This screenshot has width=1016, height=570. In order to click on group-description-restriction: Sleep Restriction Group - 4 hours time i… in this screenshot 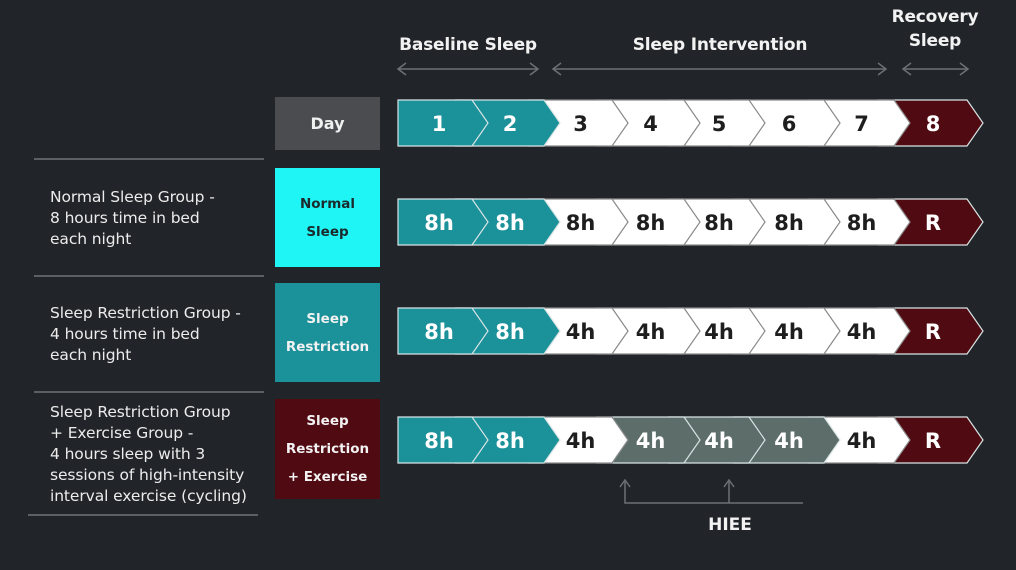, I will do `click(145, 334)`.